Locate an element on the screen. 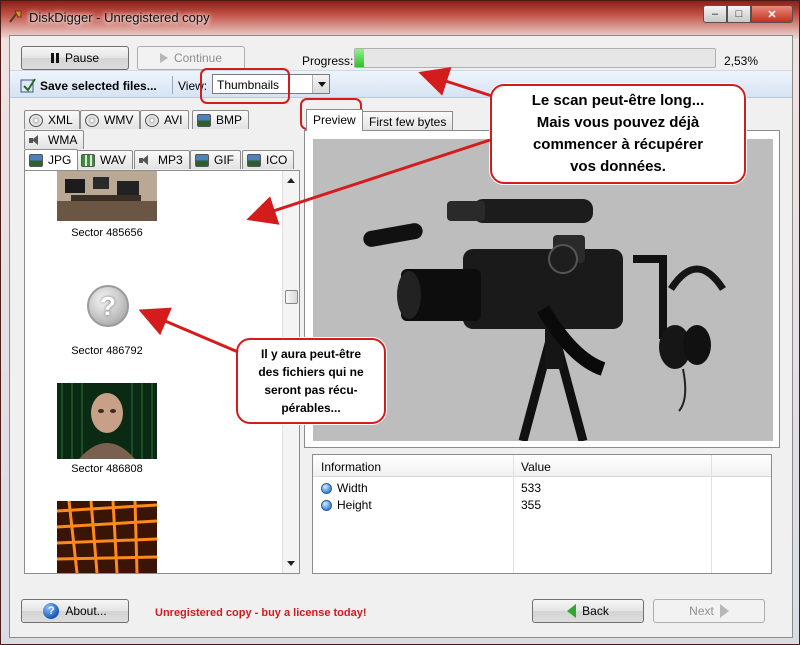  scroll-up-icon is located at coordinates (291, 180).